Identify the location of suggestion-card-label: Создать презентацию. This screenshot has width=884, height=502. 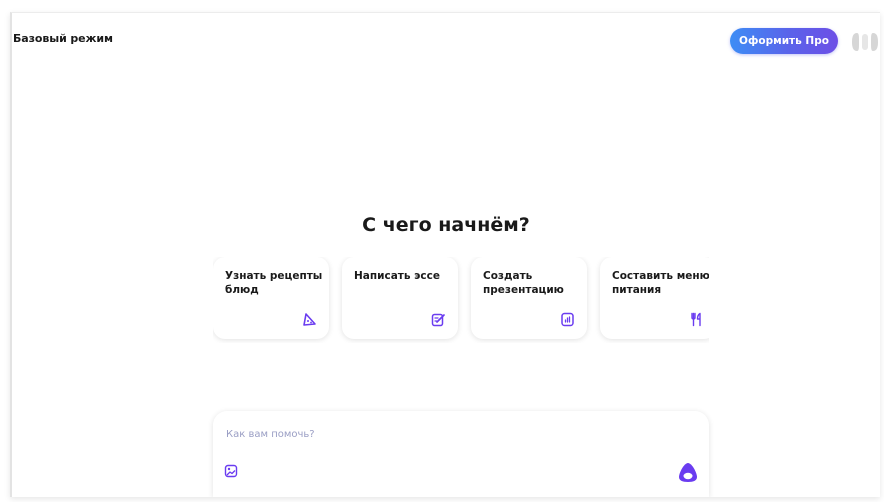
(523, 283).